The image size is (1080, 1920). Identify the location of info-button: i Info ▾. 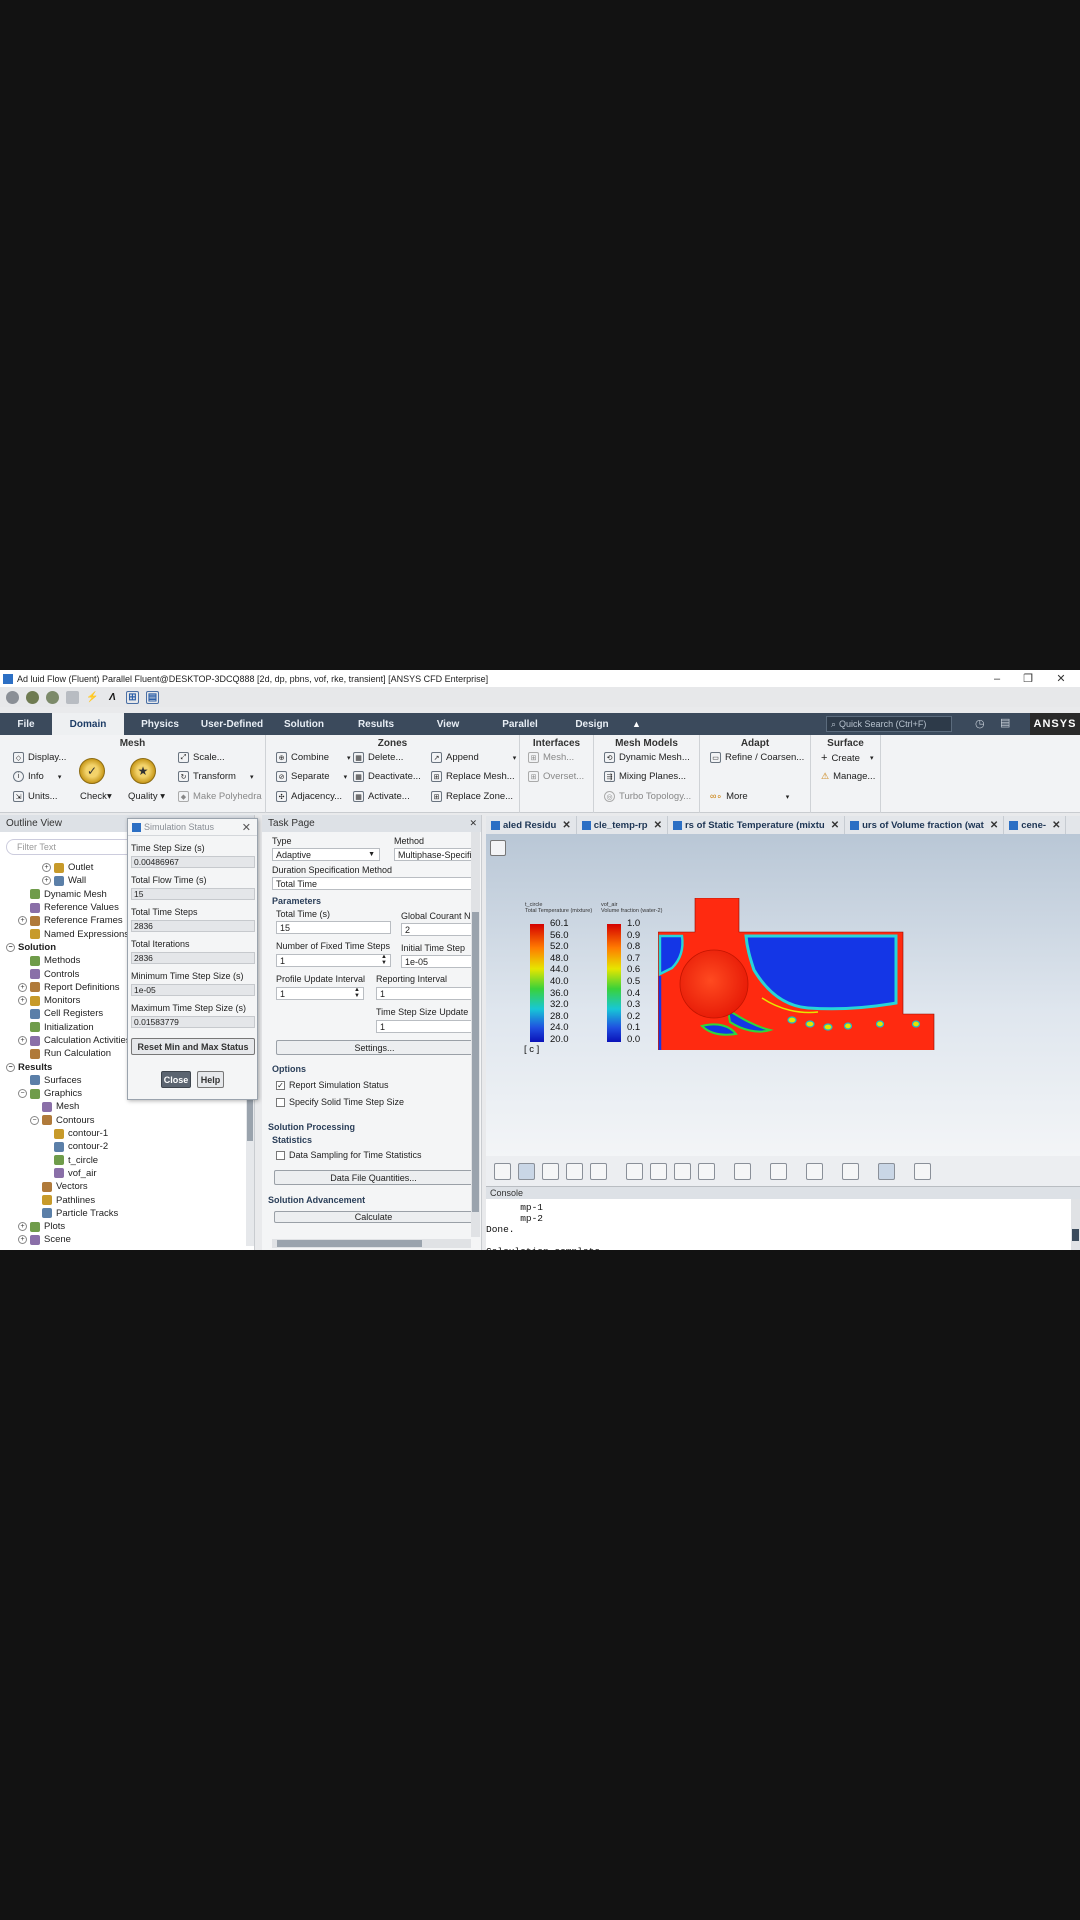
(37, 776).